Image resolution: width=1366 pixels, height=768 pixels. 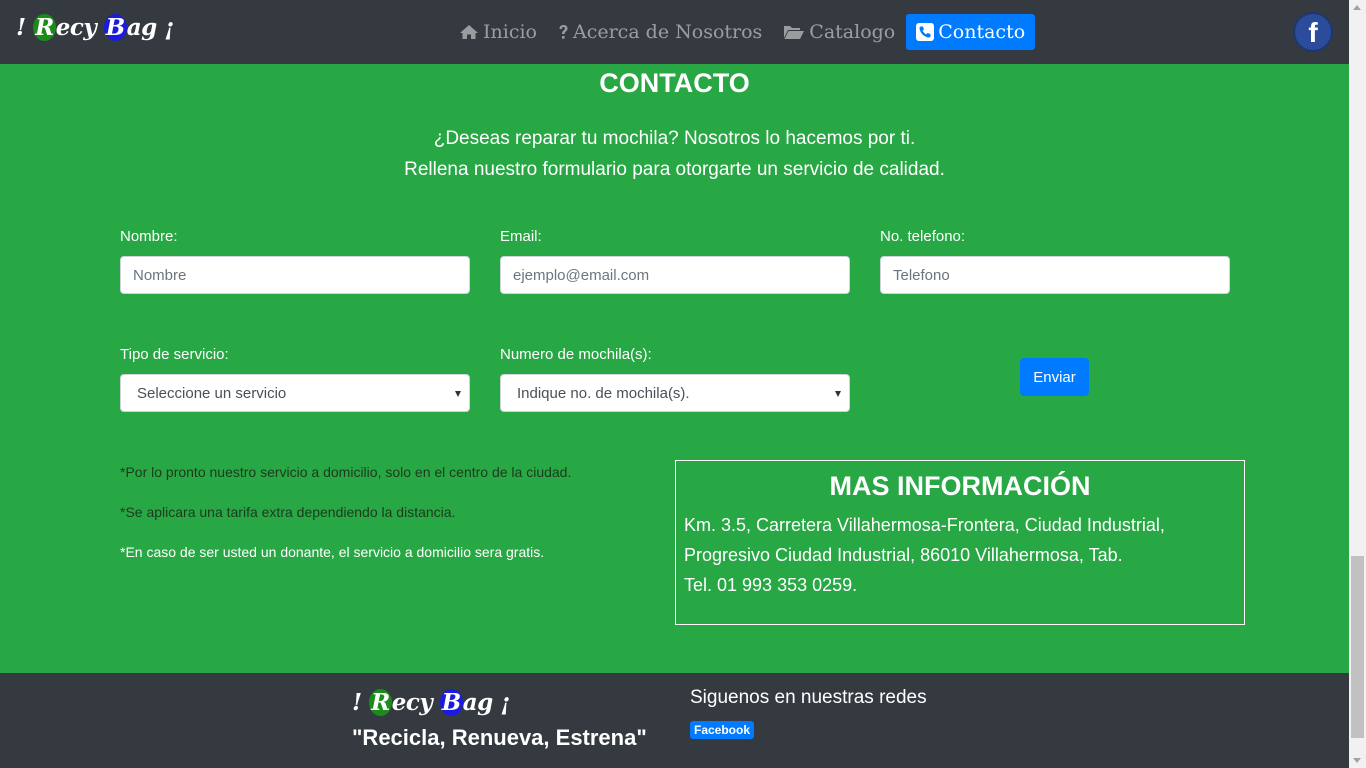 What do you see at coordinates (603, 393) in the screenshot?
I see `count-selected: Indique no. de mochila(s).` at bounding box center [603, 393].